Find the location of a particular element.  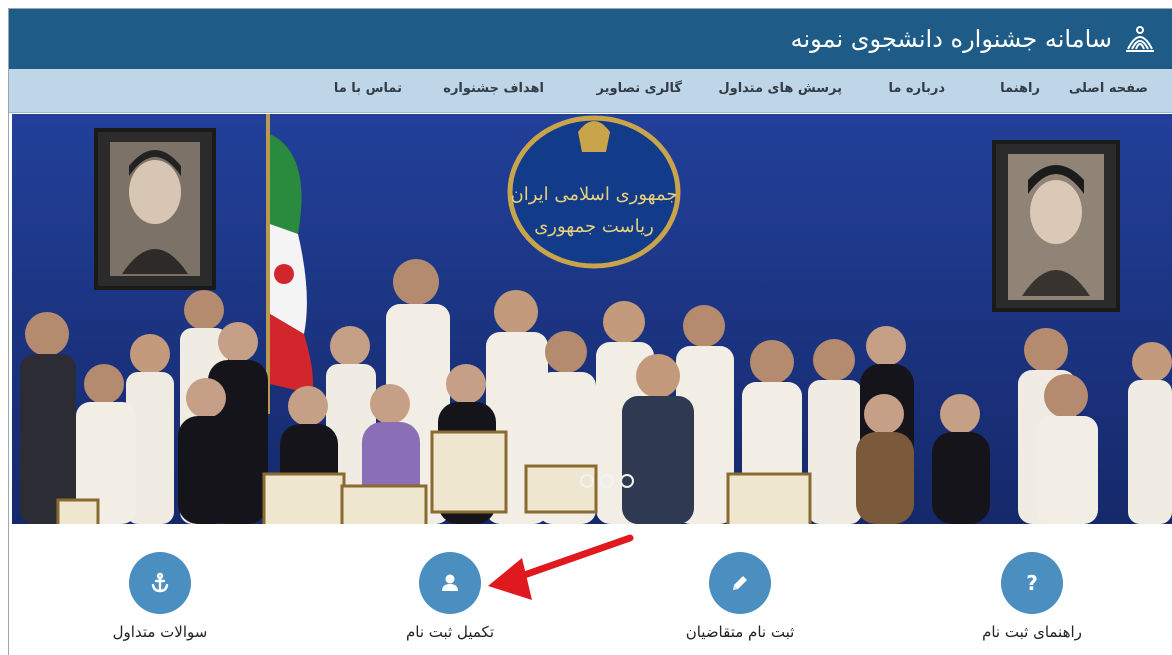

question-icon: ? is located at coordinates (1032, 583).